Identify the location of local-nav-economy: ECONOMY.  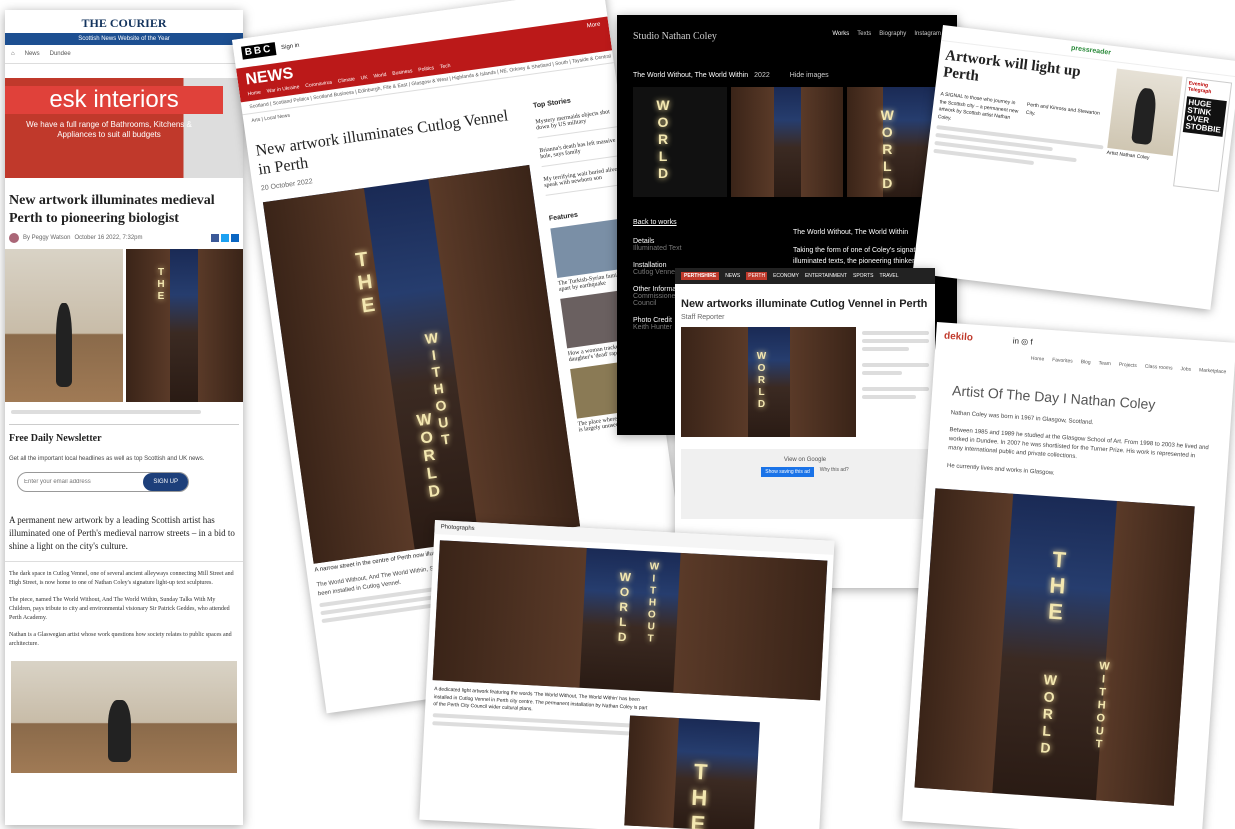
(786, 276).